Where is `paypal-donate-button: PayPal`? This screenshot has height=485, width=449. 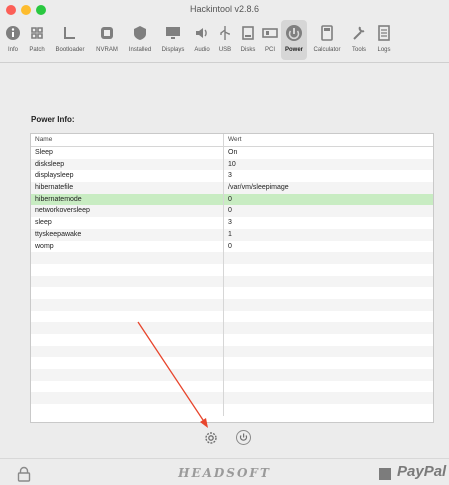 paypal-donate-button: PayPal is located at coordinates (421, 471).